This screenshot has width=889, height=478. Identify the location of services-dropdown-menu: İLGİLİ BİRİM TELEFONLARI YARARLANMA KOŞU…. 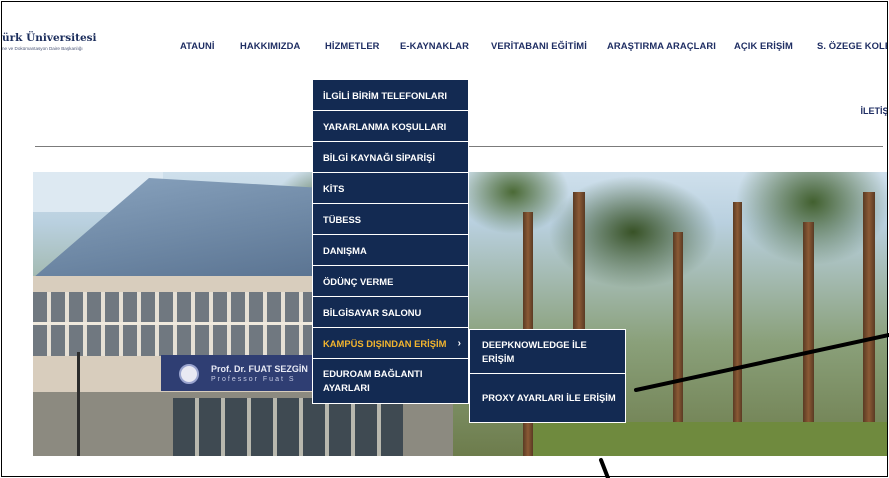
(390, 241).